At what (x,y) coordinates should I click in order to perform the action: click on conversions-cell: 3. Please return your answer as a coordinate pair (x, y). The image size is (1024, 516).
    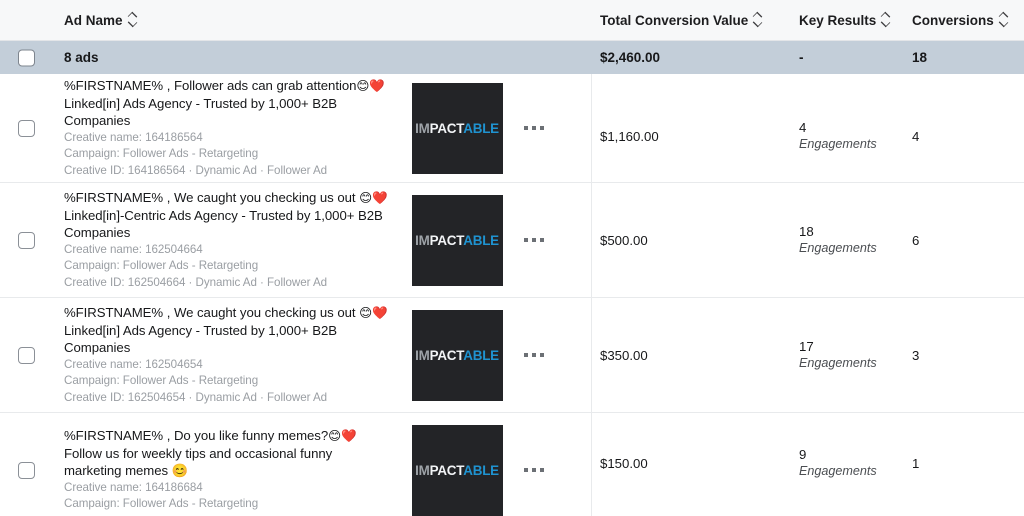
    Looking at the image, I should click on (916, 355).